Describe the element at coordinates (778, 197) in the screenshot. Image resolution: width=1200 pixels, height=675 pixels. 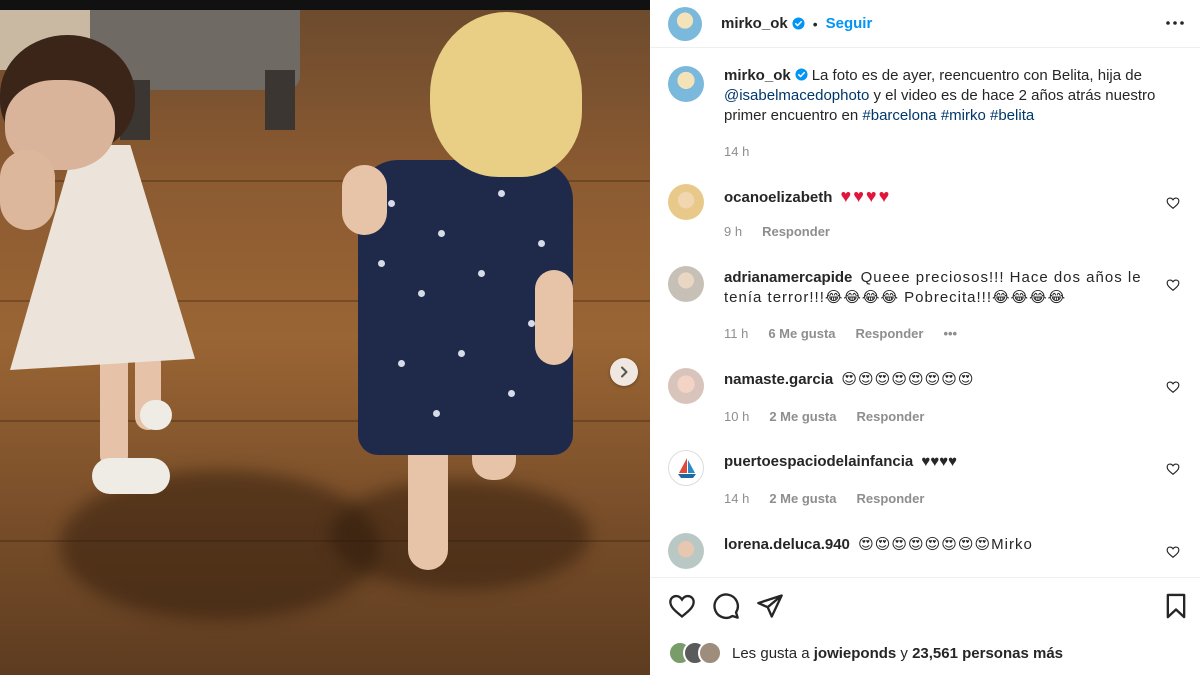
I see `comment-username: ocanoelizabeth` at that location.